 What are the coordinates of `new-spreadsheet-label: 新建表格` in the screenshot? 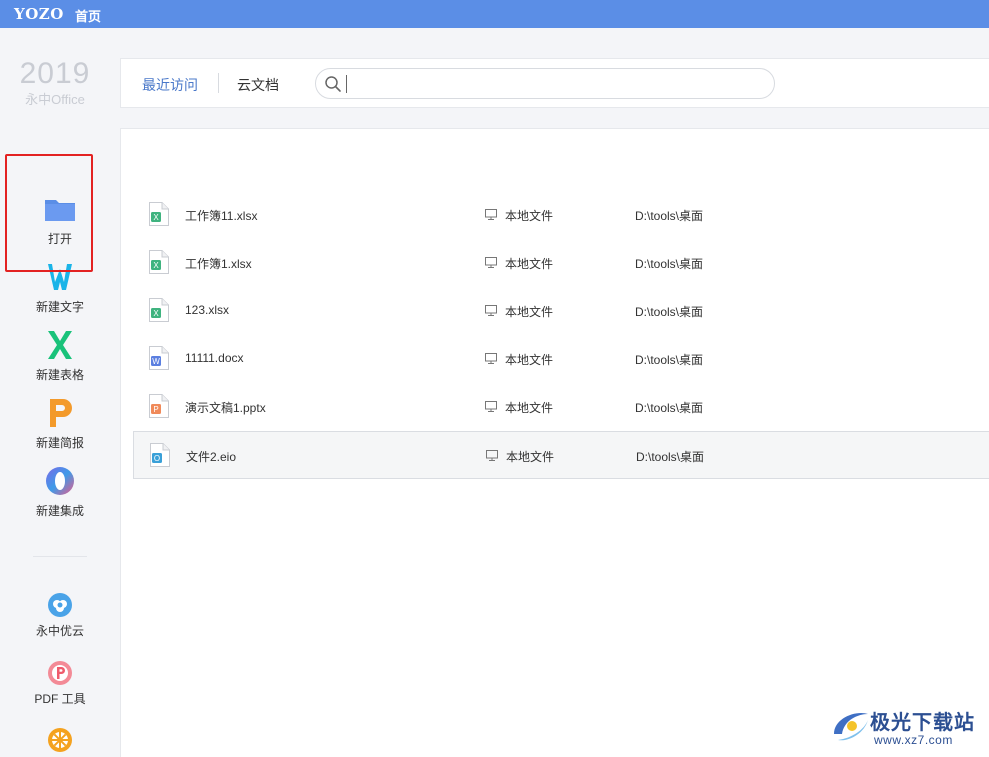 It's located at (59, 375).